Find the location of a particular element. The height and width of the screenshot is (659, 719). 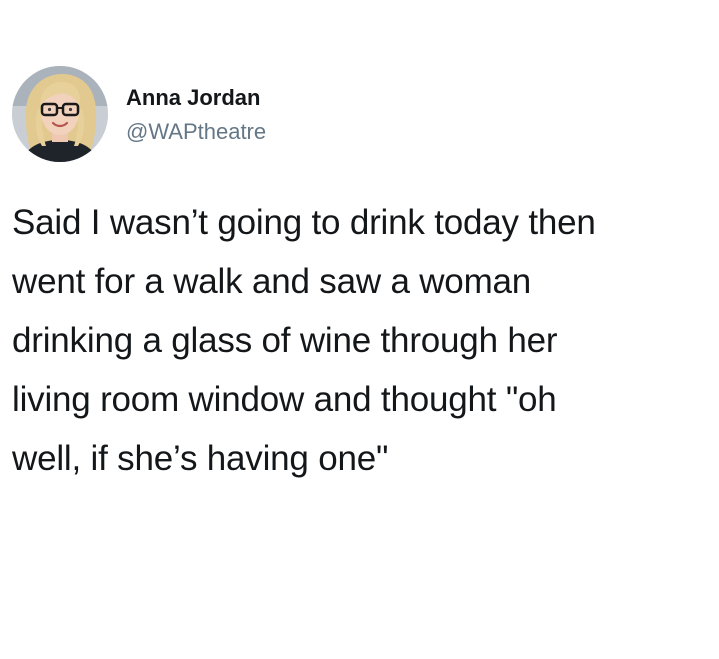

tweet-text-line: well, if she’s having one" is located at coordinates (200, 458).